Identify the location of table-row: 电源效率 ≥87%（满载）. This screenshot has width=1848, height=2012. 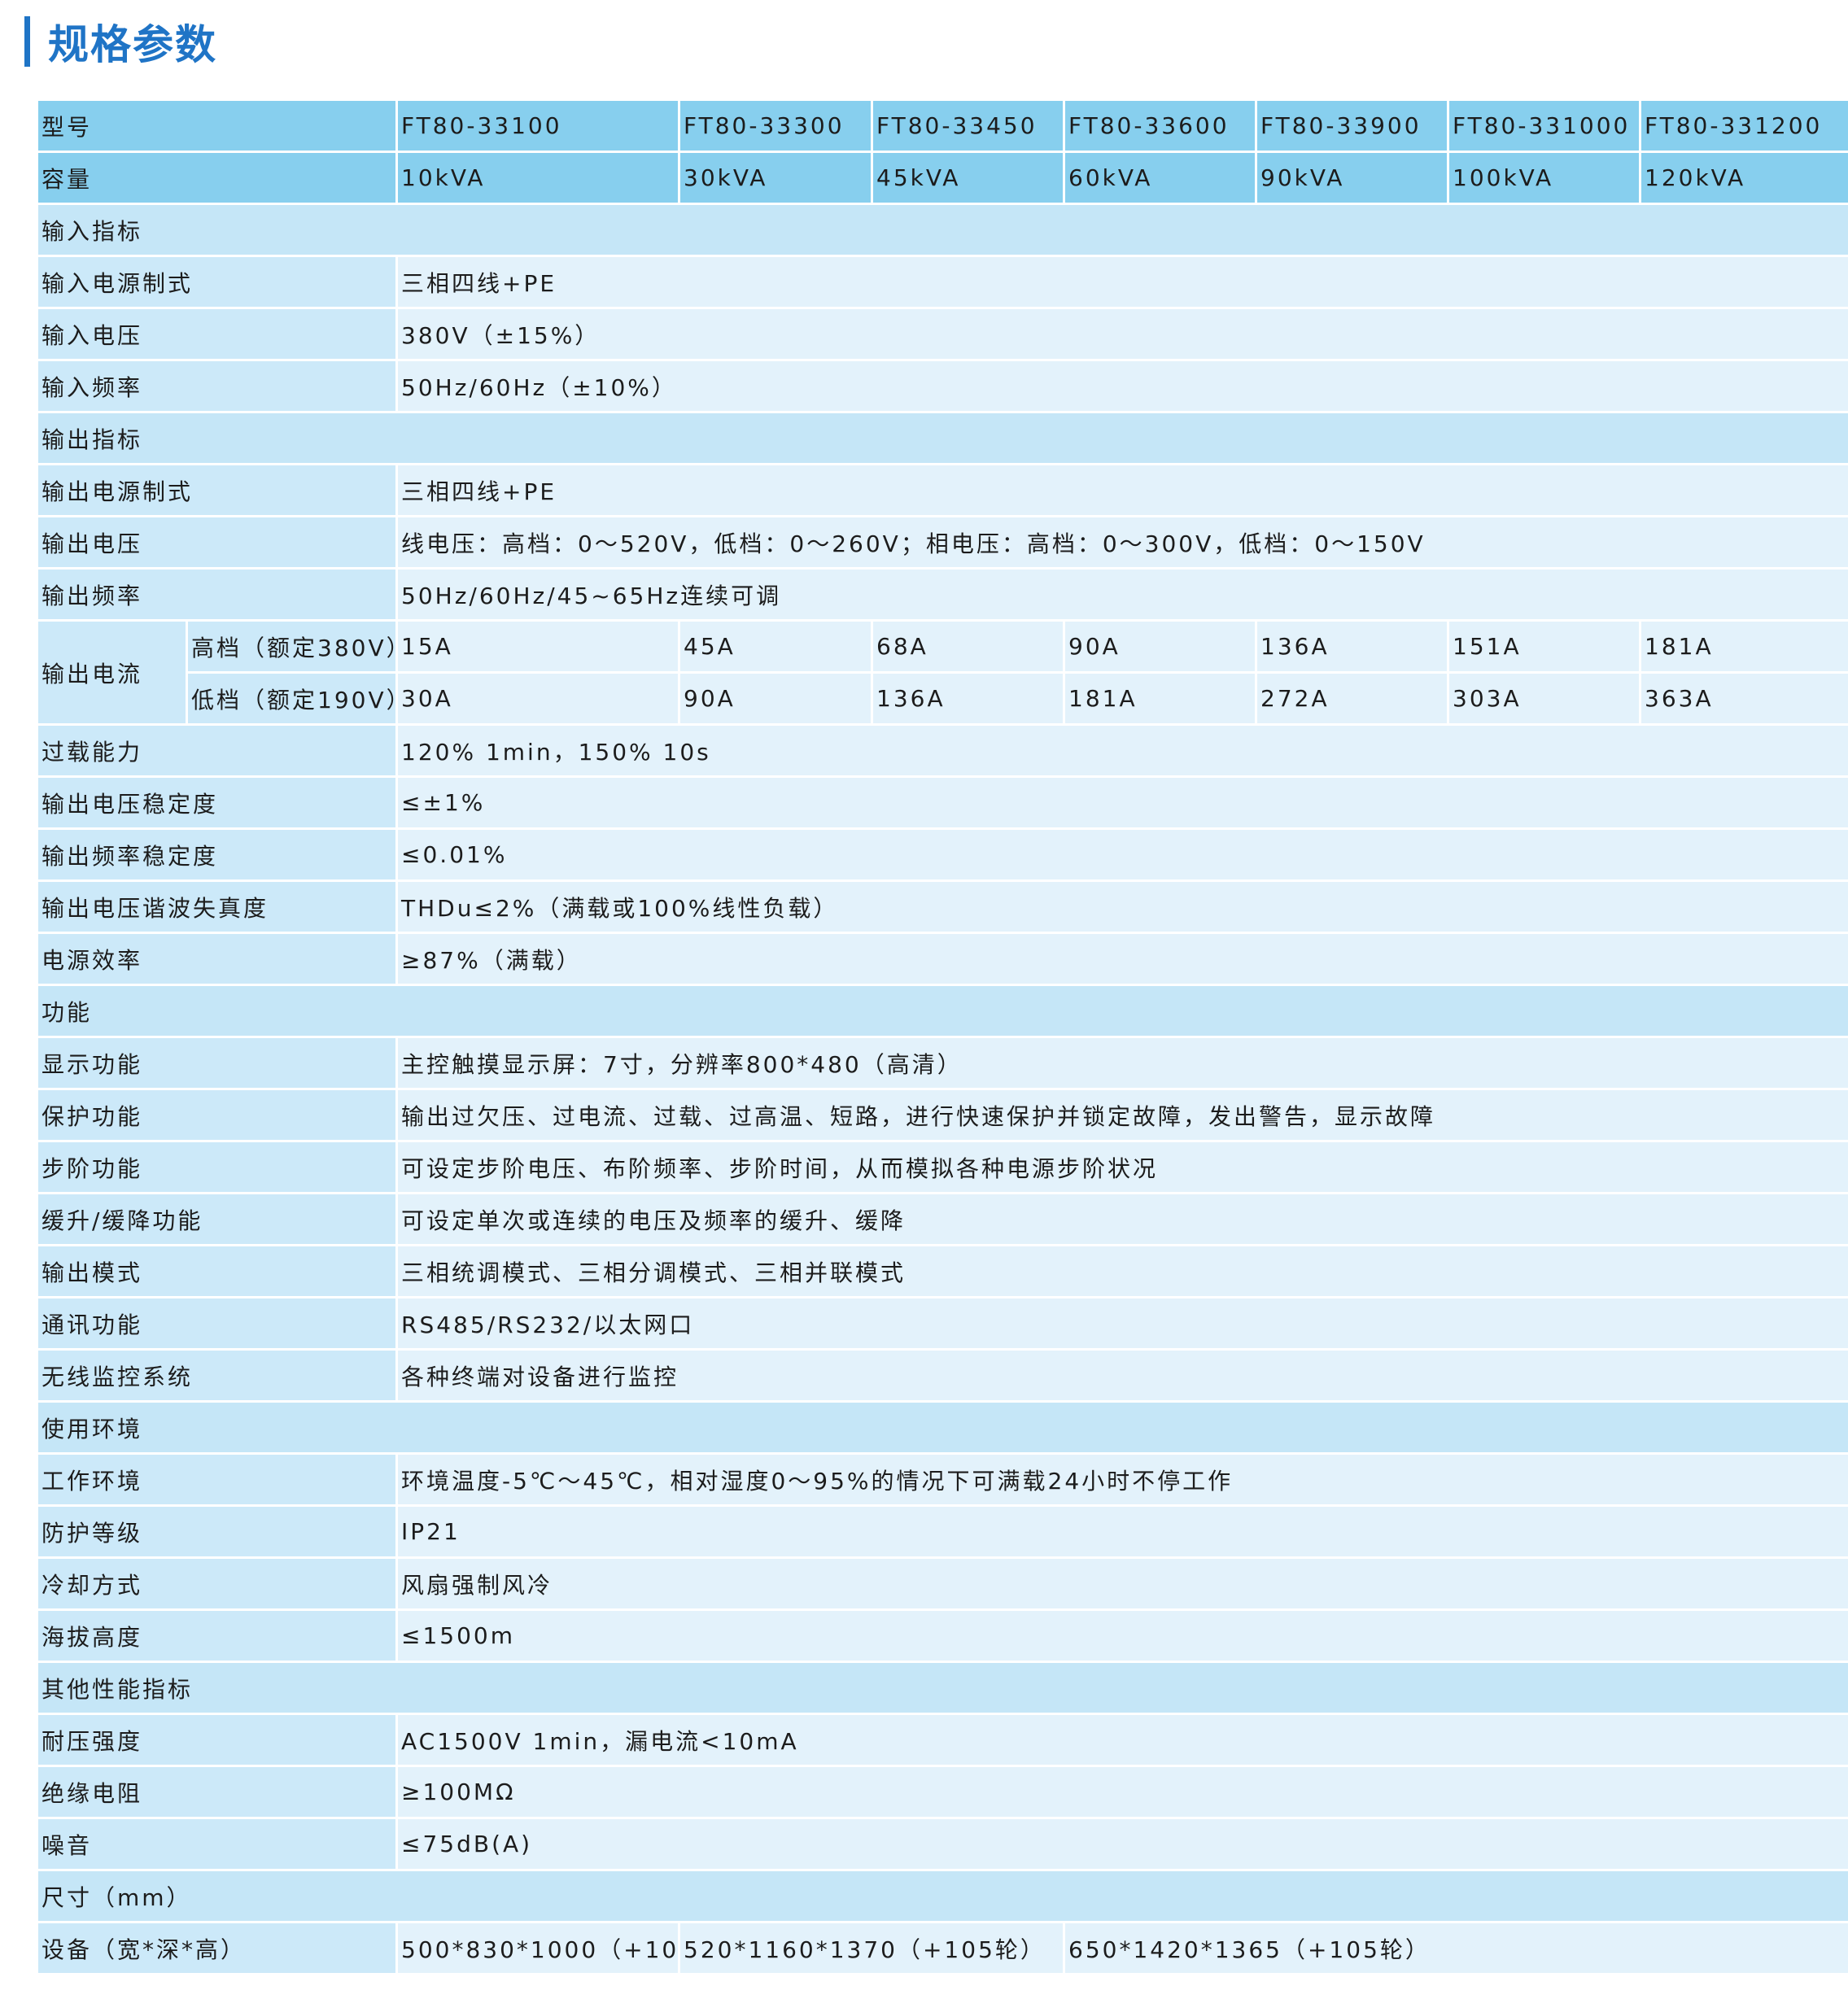
(941, 959).